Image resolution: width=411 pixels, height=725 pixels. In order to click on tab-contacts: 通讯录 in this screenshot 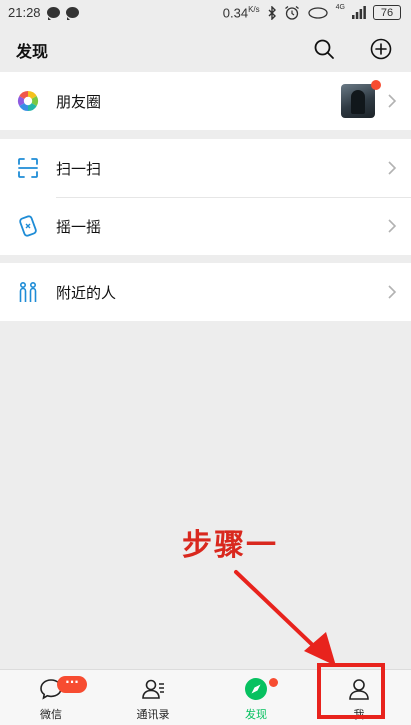, I will do `click(153, 697)`.